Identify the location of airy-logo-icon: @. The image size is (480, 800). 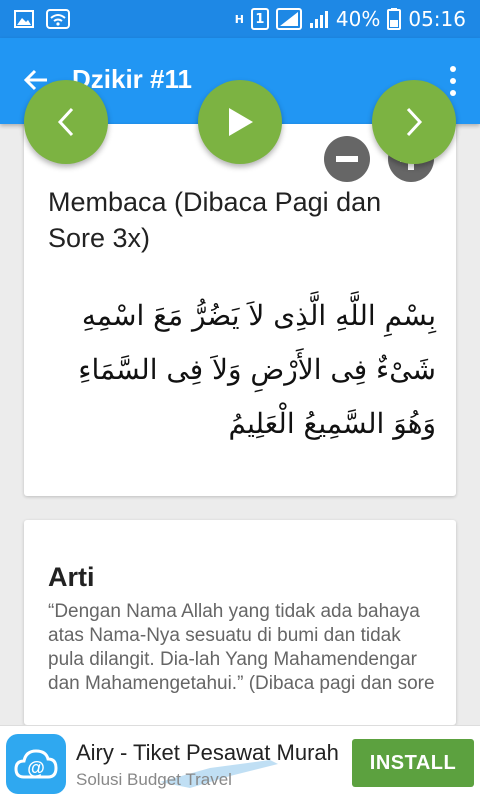
(36, 764).